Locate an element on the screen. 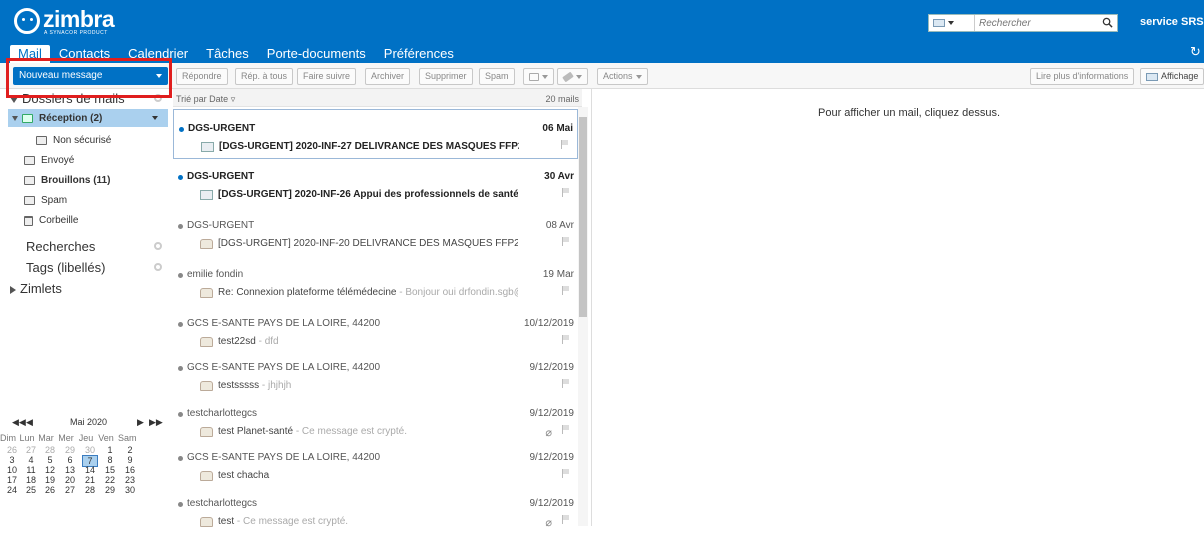 The height and width of the screenshot is (535, 1204). tab-preferences: Préférences is located at coordinates (419, 54).